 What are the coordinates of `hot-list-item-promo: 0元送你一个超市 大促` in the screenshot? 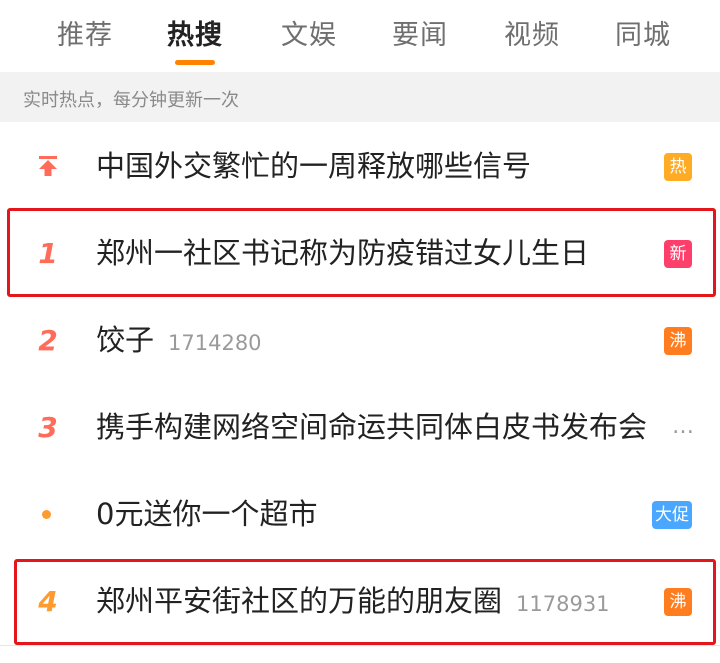 It's located at (360, 514).